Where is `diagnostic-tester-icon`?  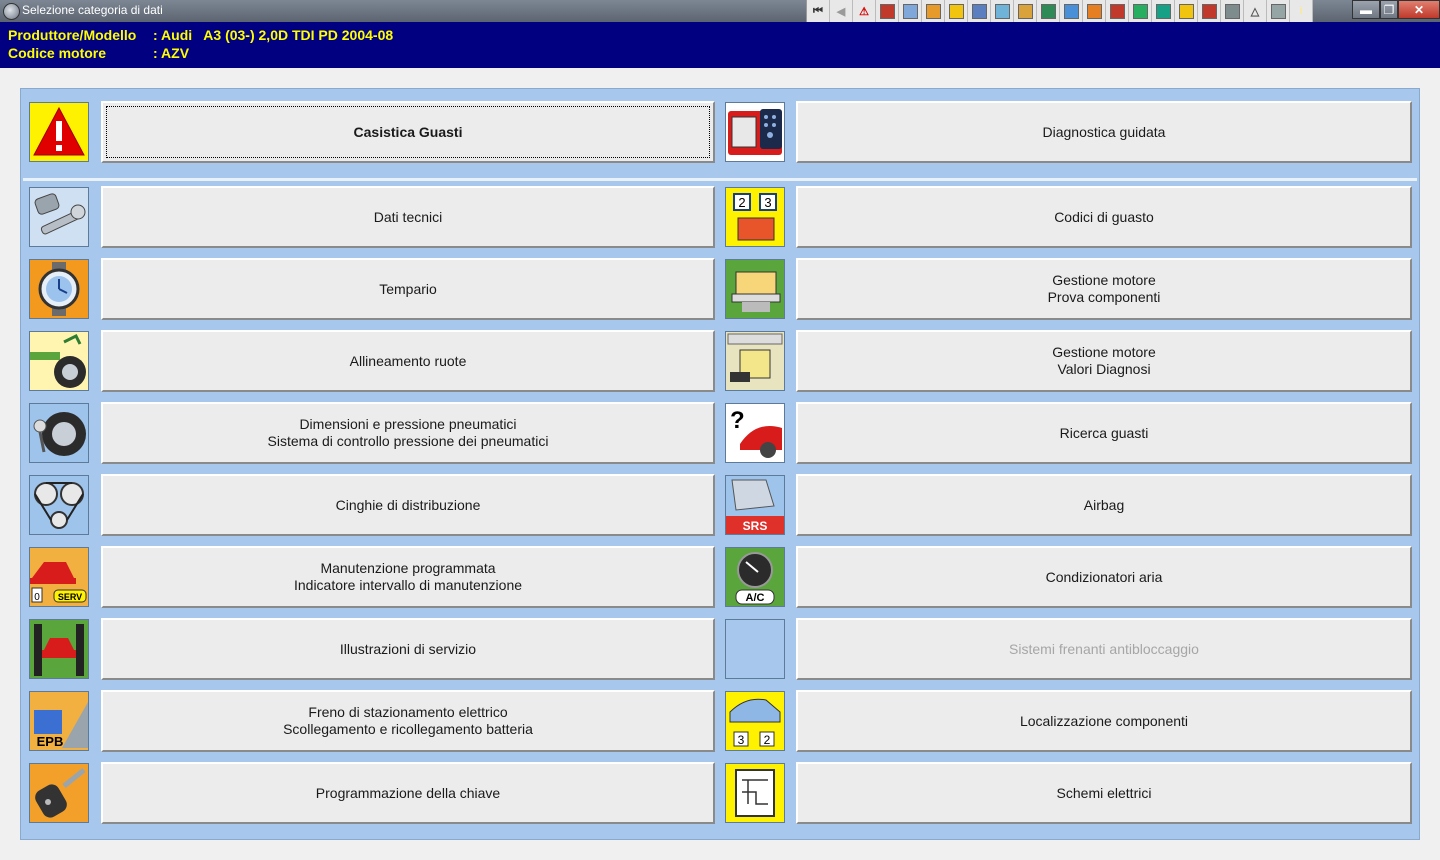 diagnostic-tester-icon is located at coordinates (755, 132).